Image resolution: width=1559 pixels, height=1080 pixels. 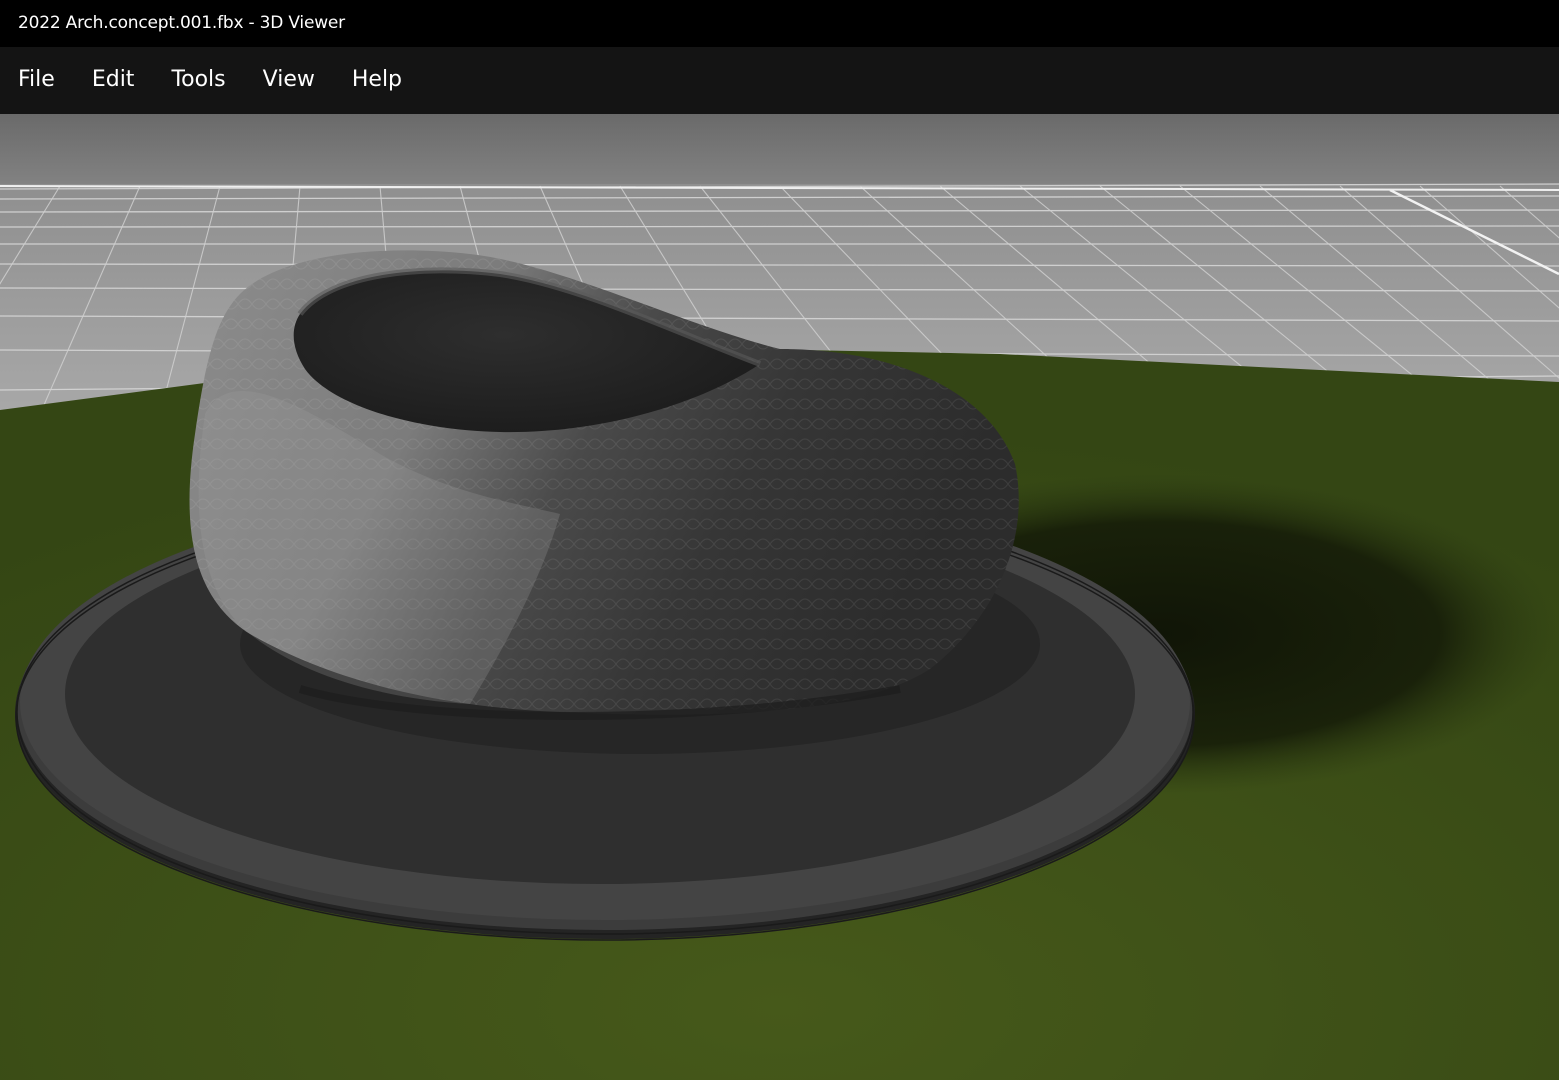 I want to click on title-bar: 2022 Arch.concept.001.fbx - 3D Viewer, so click(x=779, y=23).